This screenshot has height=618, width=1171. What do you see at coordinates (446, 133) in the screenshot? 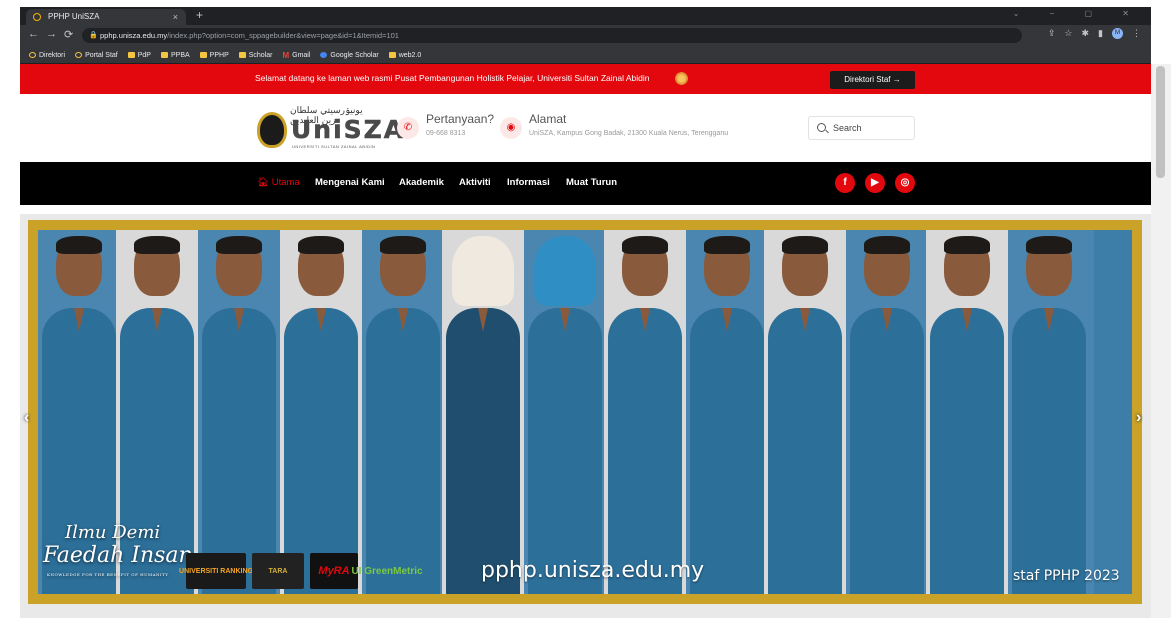
I see `phone-number: 09-668 8313` at bounding box center [446, 133].